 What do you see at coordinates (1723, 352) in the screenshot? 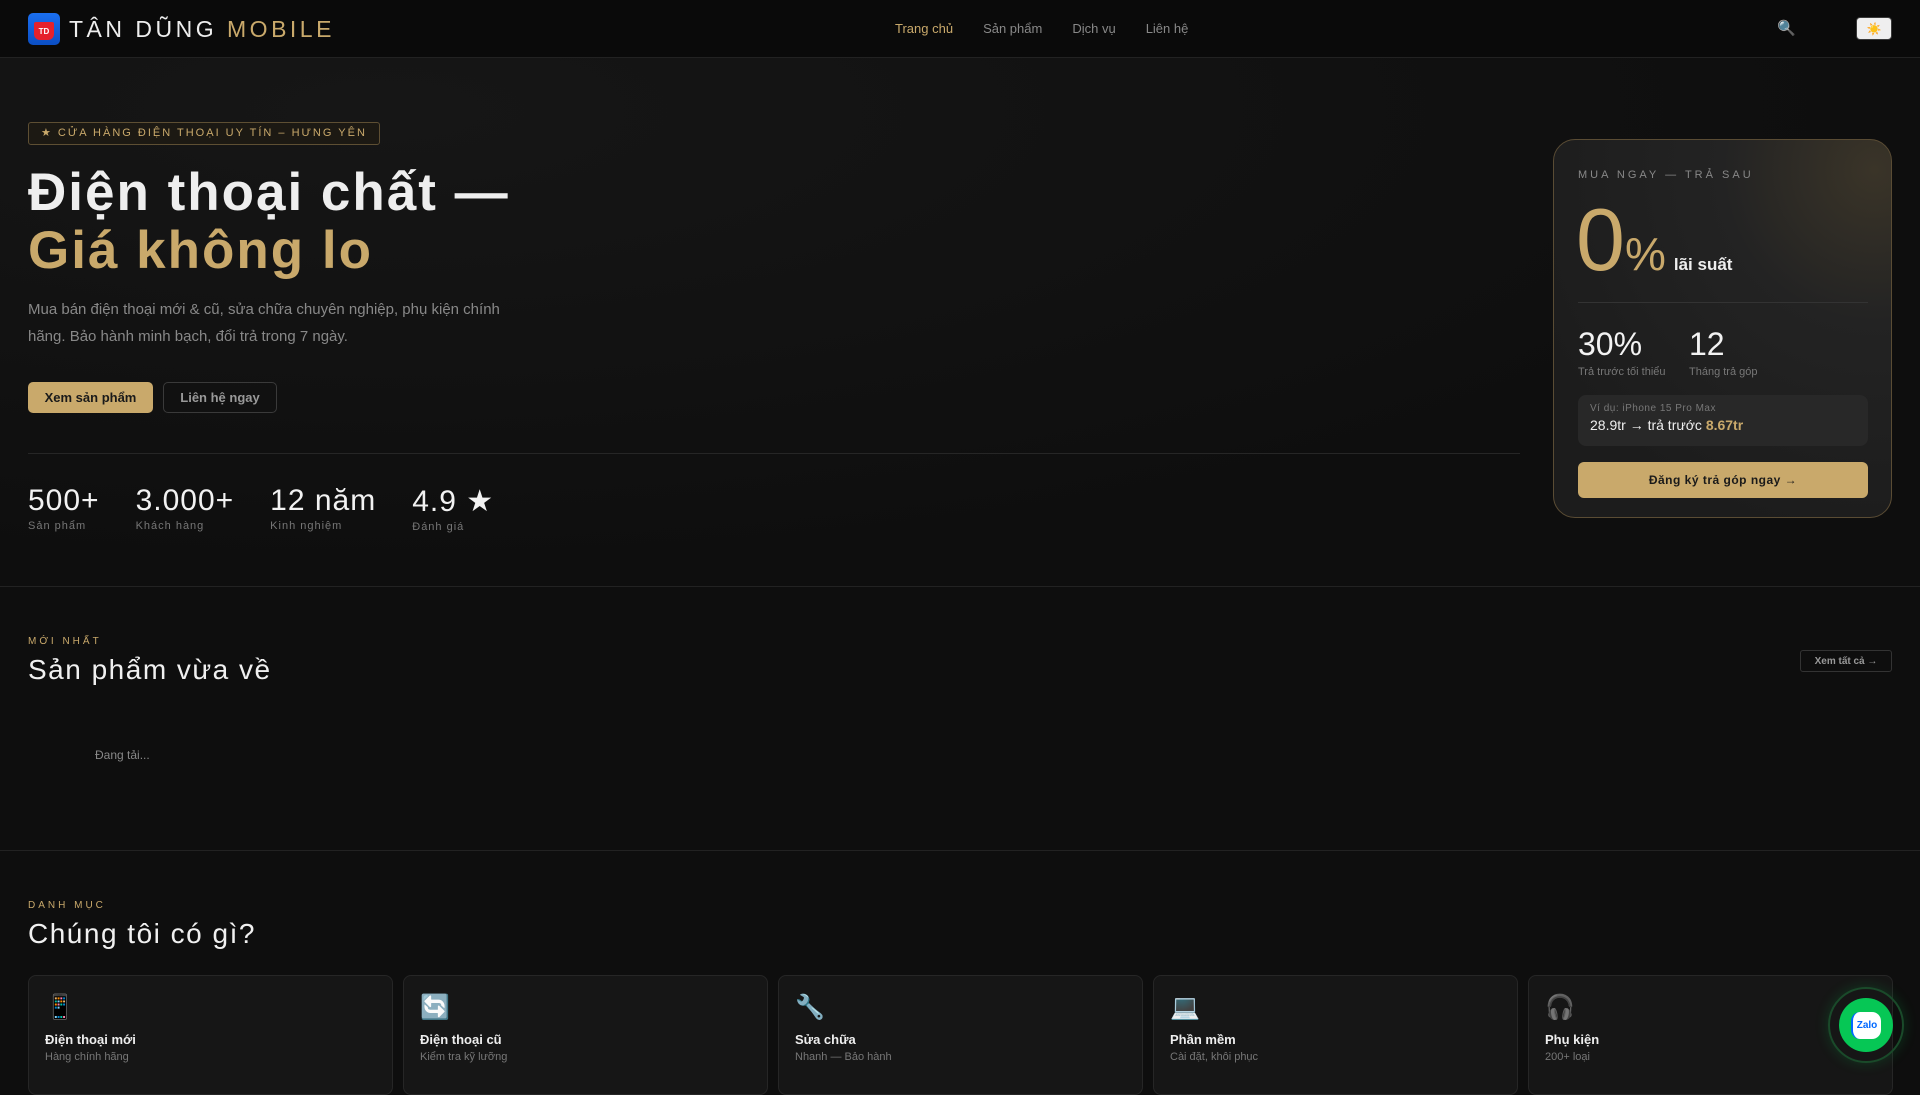
I see `months-stat: 12 Tháng trả góp` at bounding box center [1723, 352].